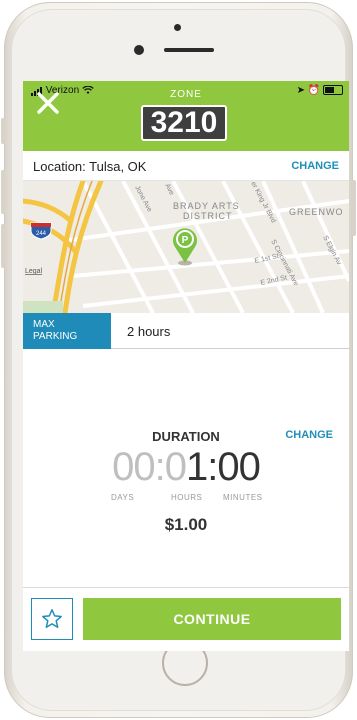 This screenshot has width=357, height=720. I want to click on location-text: Location: Tulsa, OK, so click(90, 166).